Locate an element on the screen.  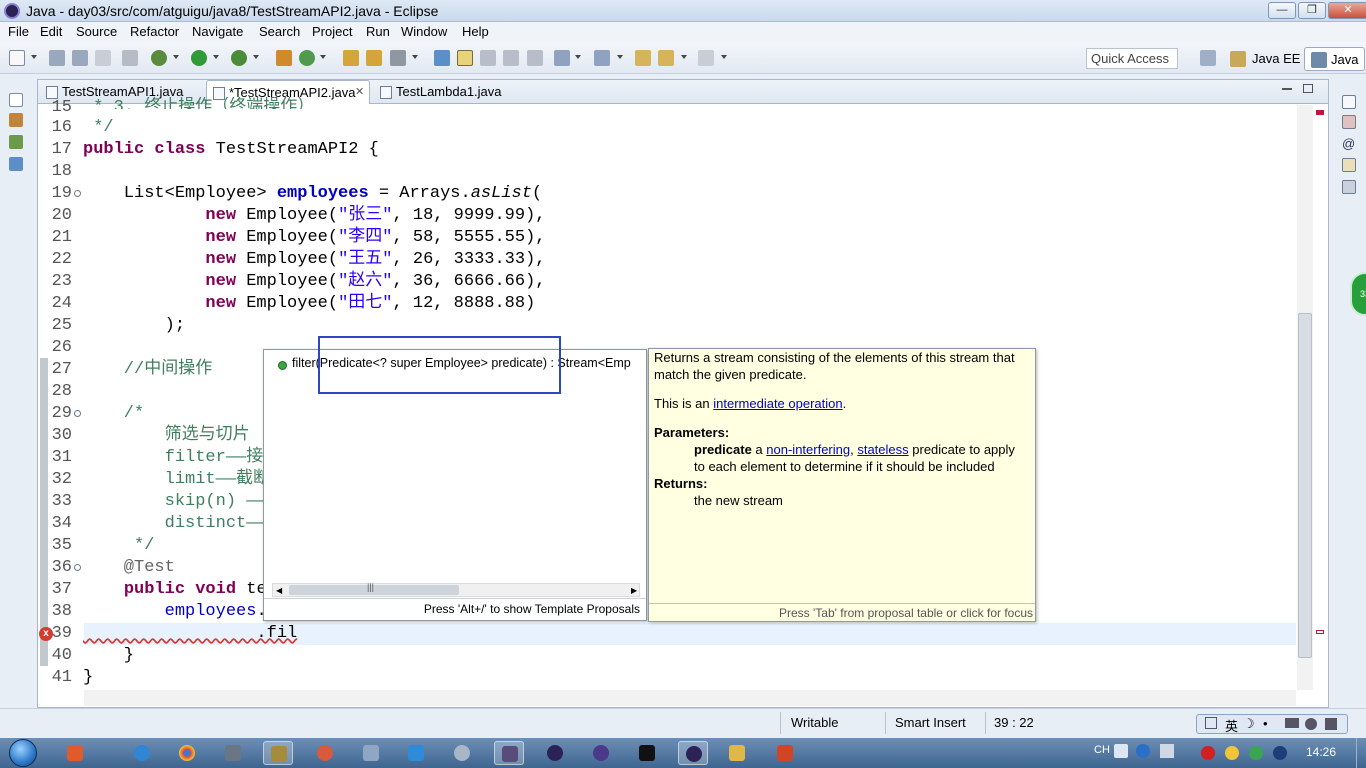
show-whitespace-icon is located at coordinates (535, 58).